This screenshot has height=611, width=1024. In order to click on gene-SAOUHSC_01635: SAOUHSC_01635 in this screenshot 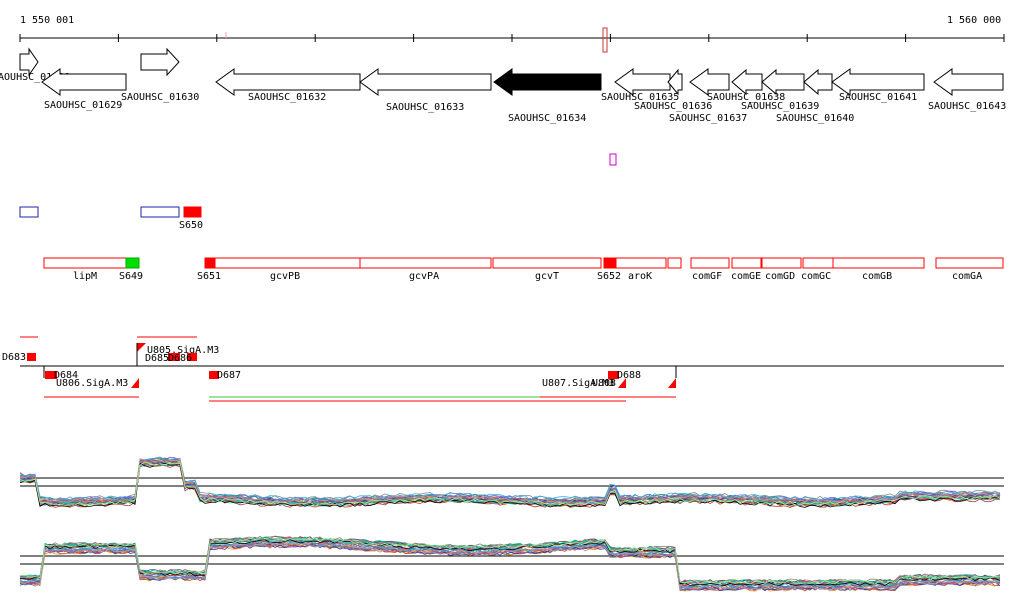, I will do `click(640, 85)`.